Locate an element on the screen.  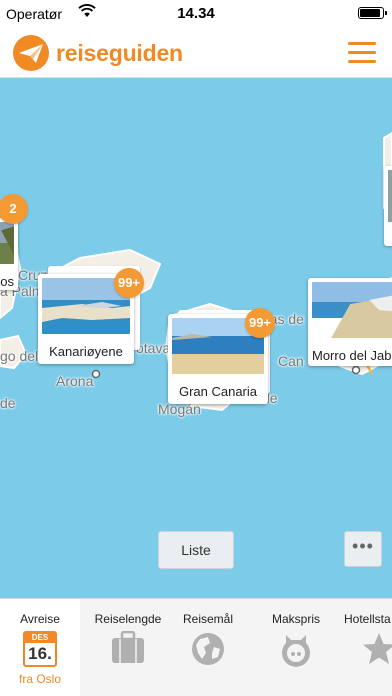
calendar-icon: DES 16. is located at coordinates (40, 649).